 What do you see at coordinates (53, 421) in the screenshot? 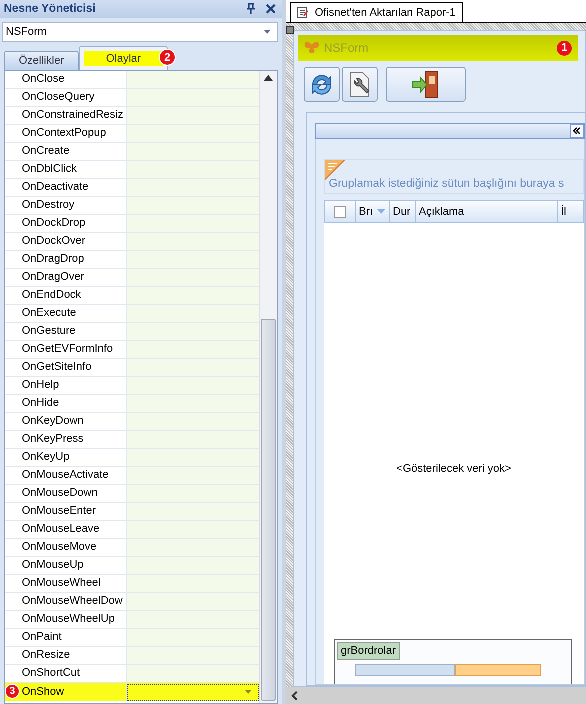
I see `event-name: OnKeyDown` at bounding box center [53, 421].